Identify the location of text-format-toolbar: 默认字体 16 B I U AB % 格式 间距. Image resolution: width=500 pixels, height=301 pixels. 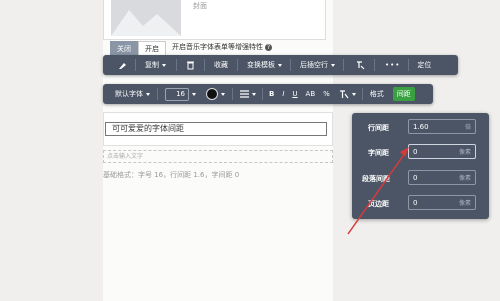
(268, 94).